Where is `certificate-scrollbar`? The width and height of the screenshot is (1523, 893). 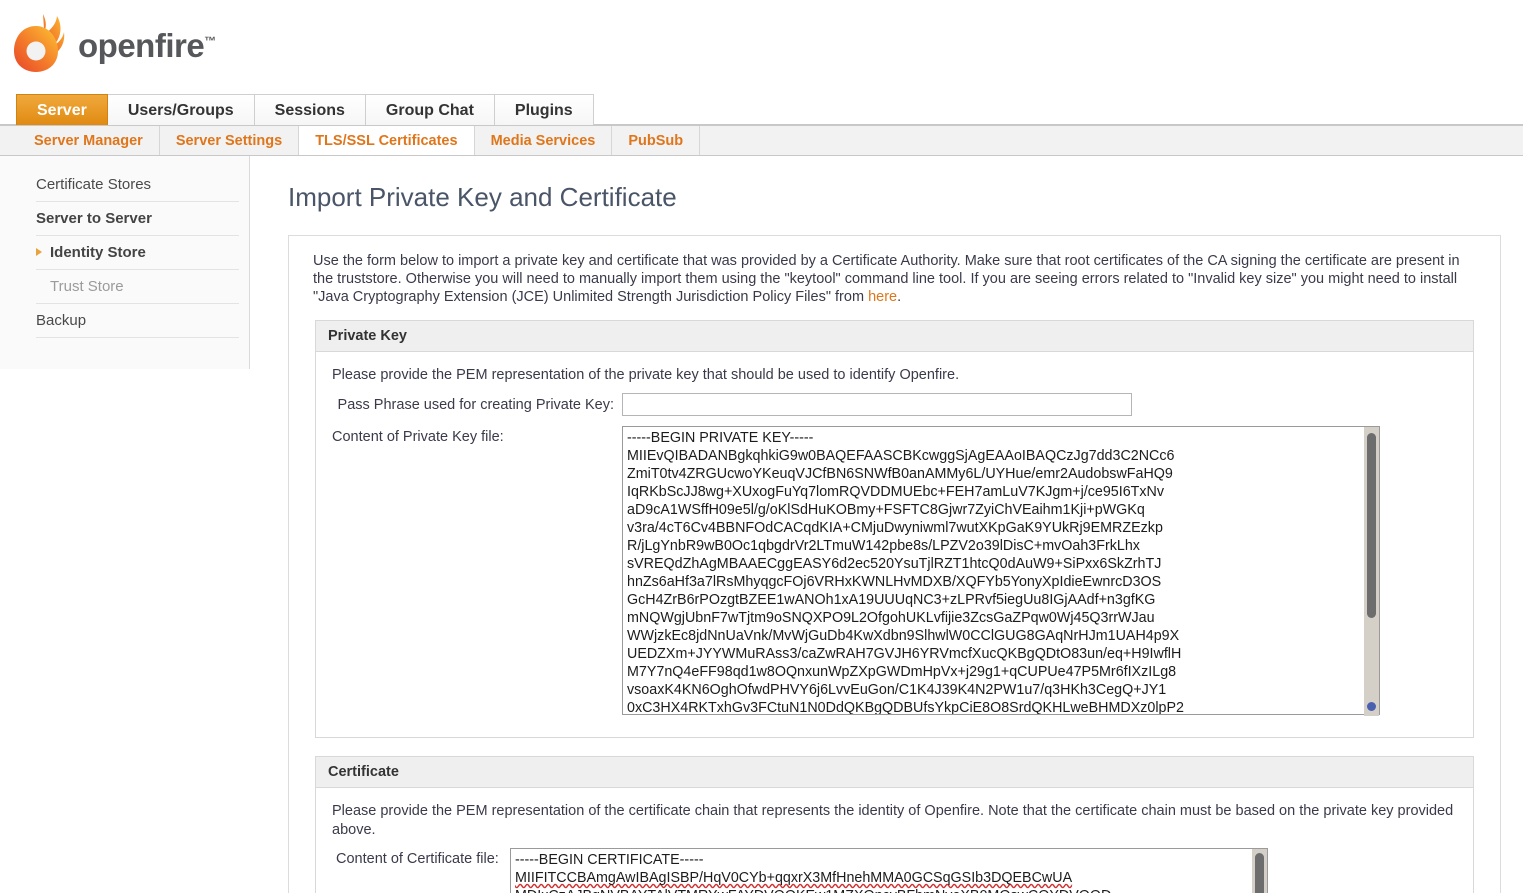
certificate-scrollbar is located at coordinates (1259, 871).